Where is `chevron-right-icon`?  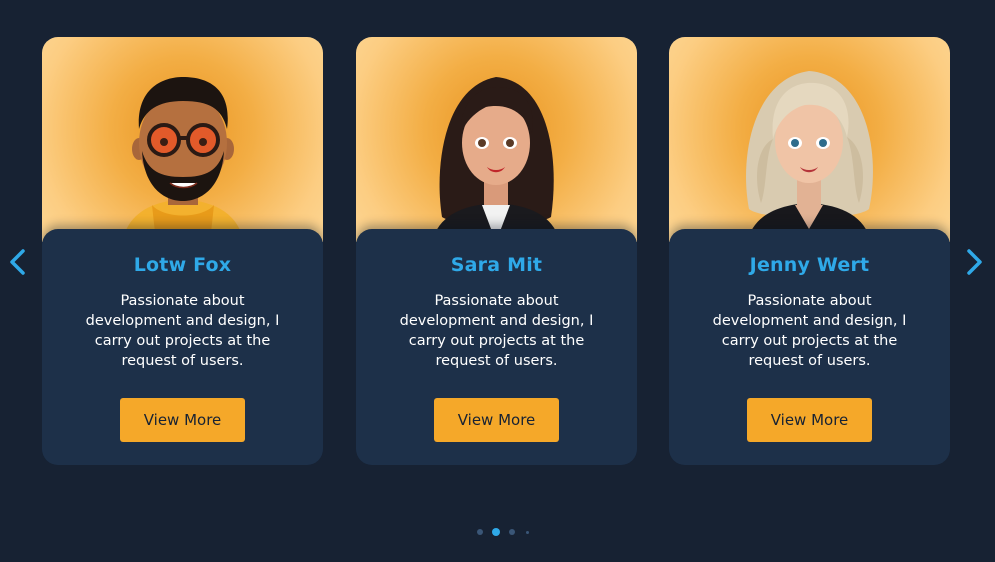 chevron-right-icon is located at coordinates (974, 262).